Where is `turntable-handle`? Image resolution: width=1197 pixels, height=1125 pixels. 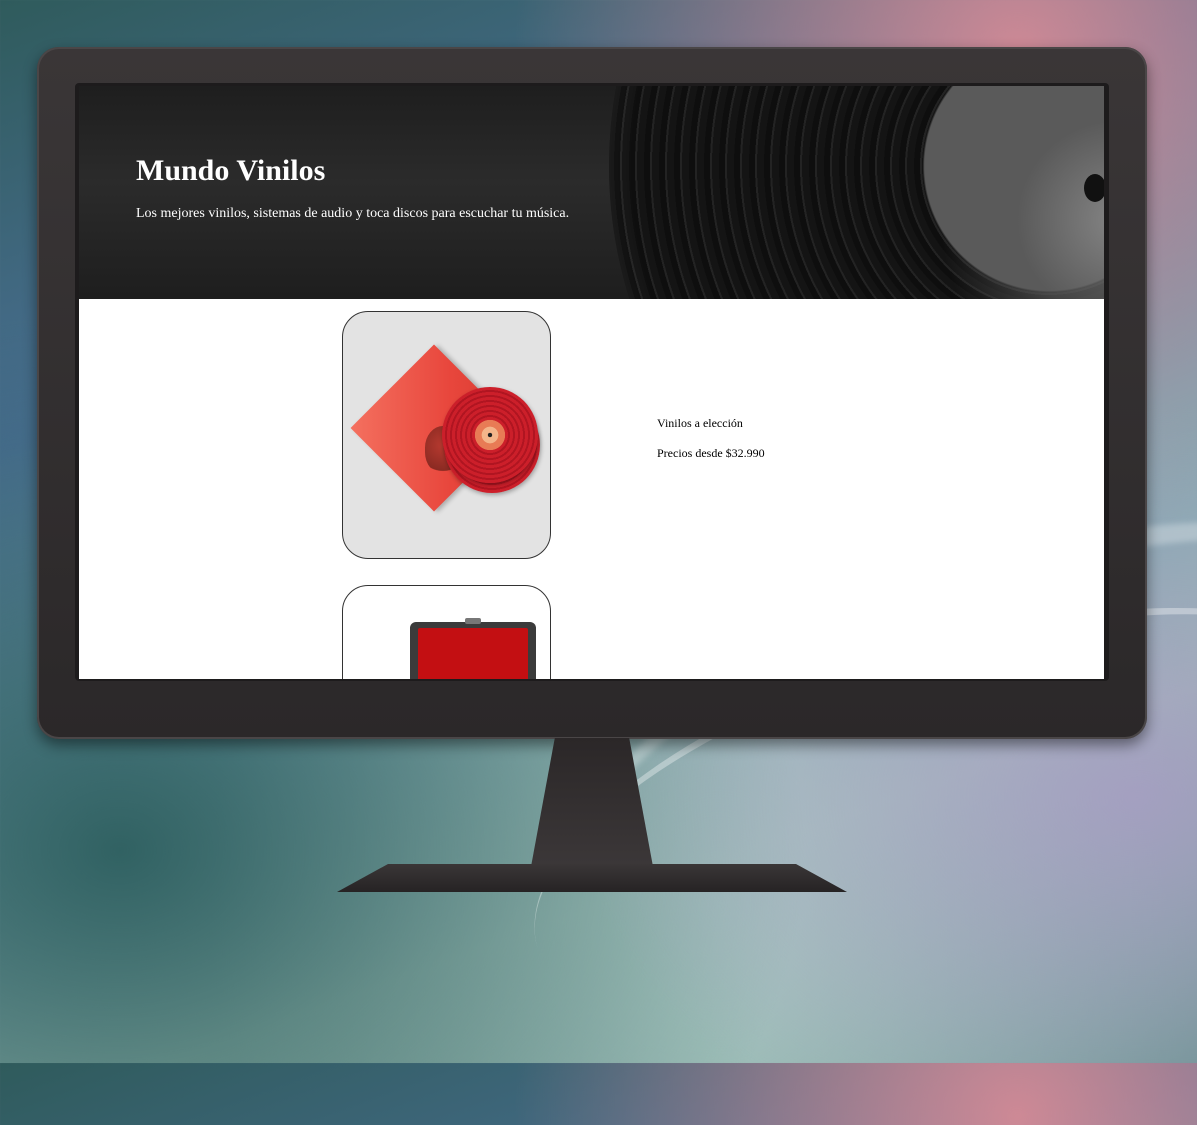 turntable-handle is located at coordinates (473, 621).